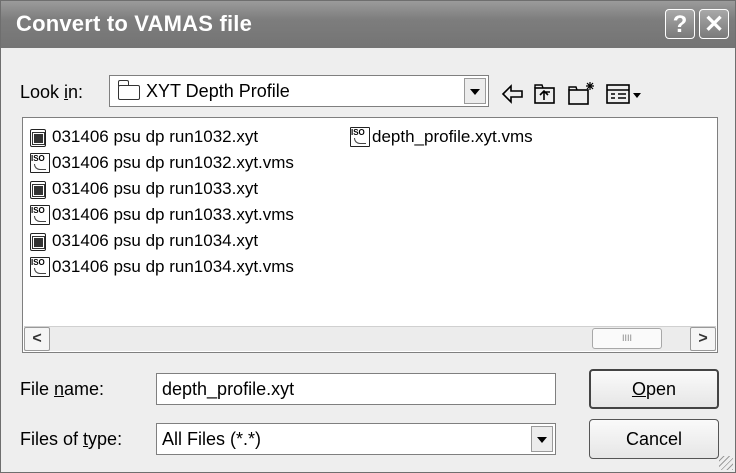 This screenshot has width=736, height=473. Describe the element at coordinates (680, 24) in the screenshot. I see `help-button: ?` at that location.